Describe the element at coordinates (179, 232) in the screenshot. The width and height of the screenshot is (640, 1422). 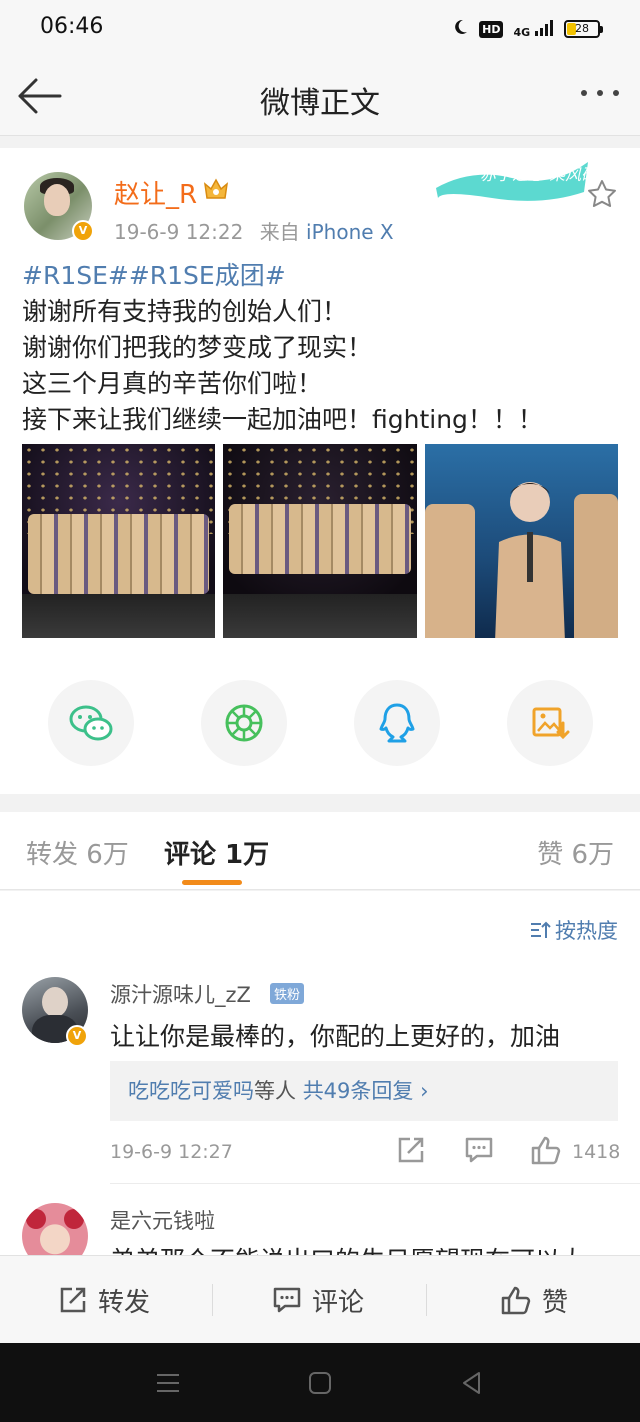
I see `post-date: 19-6-9 12:22` at that location.